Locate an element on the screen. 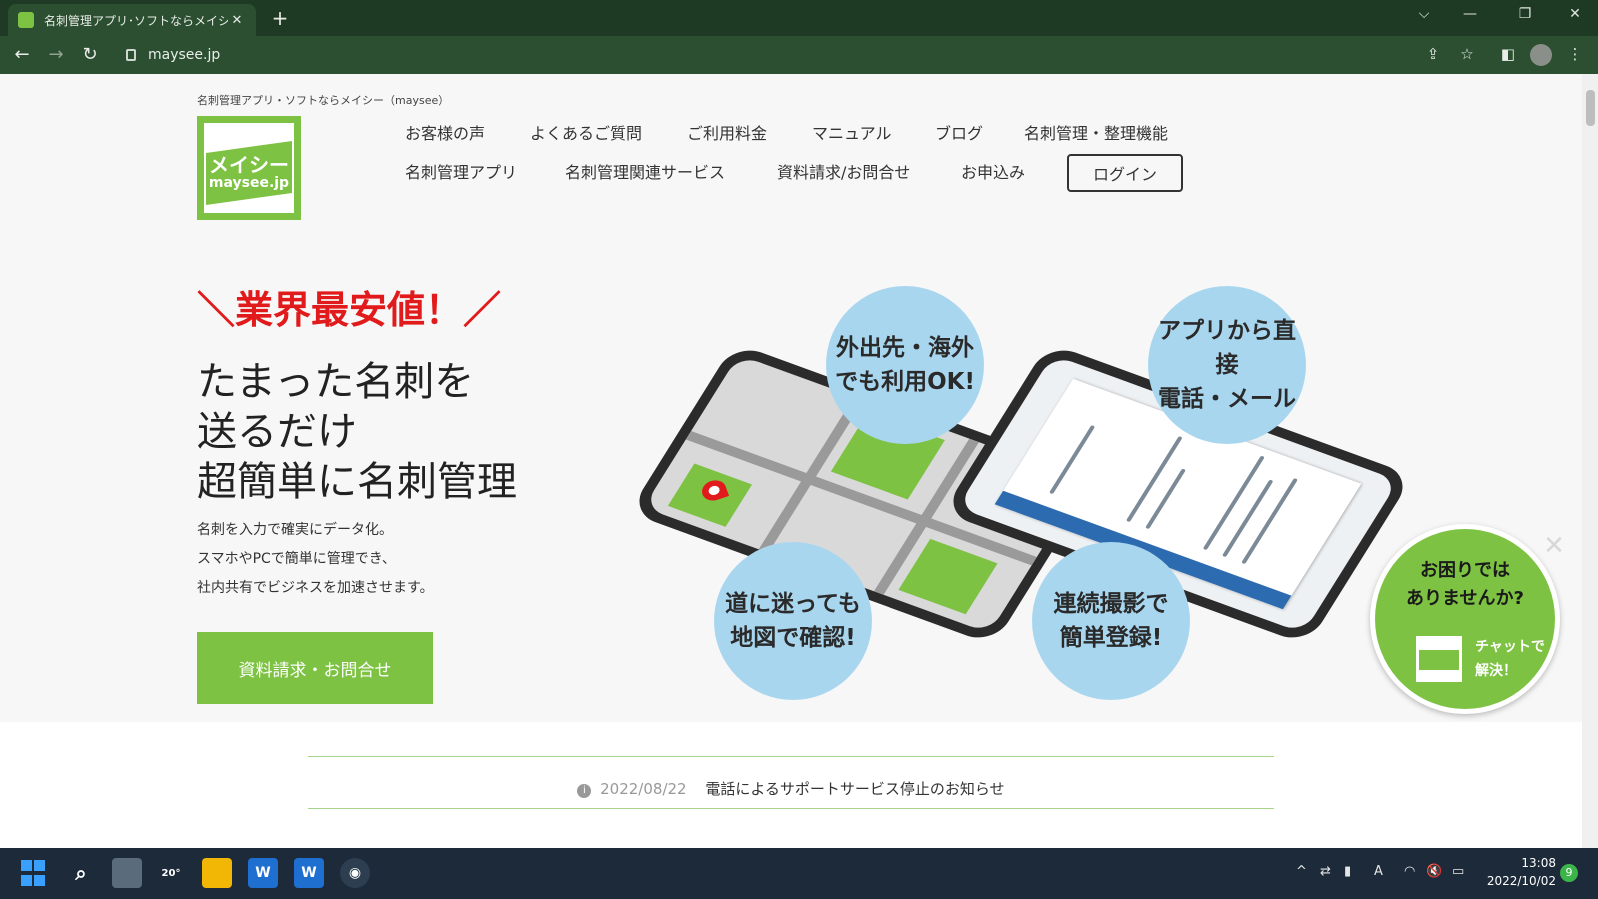  chat-action-line: 解決！ is located at coordinates (1496, 671).